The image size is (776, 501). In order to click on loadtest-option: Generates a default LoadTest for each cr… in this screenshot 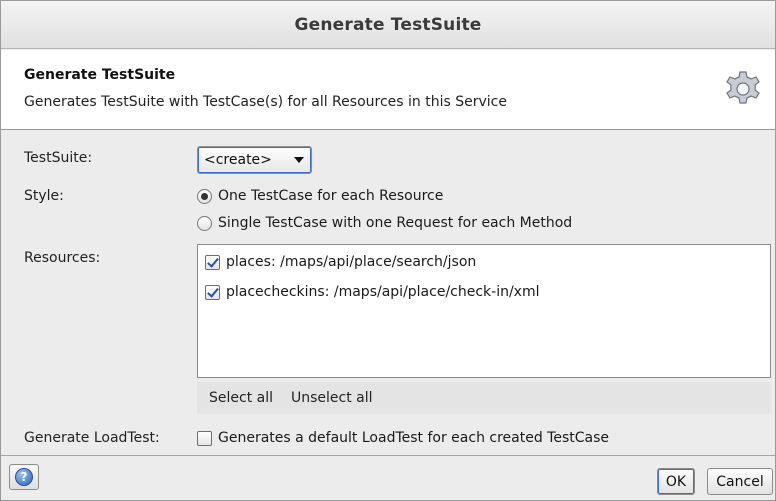, I will do `click(403, 438)`.